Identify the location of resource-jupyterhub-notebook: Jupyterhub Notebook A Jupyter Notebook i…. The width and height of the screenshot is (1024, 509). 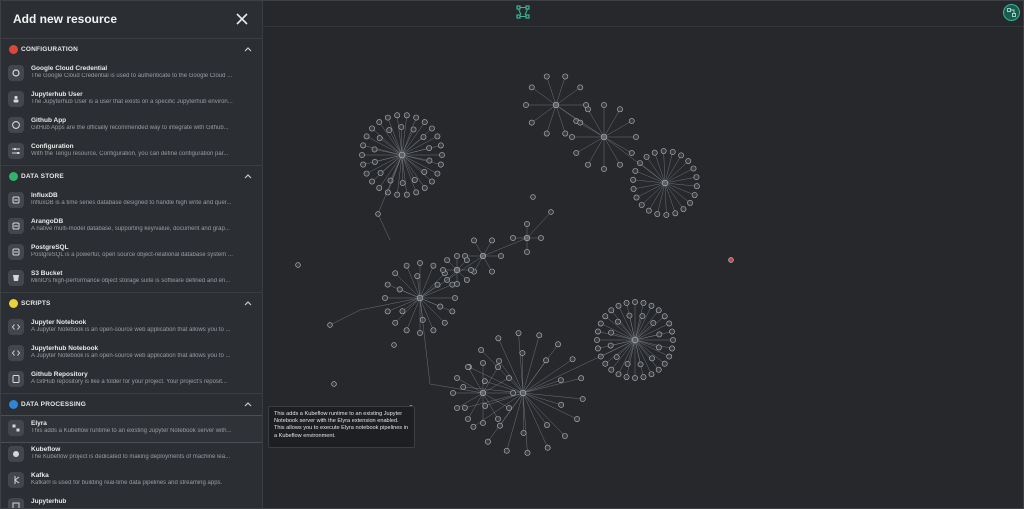
(131, 354).